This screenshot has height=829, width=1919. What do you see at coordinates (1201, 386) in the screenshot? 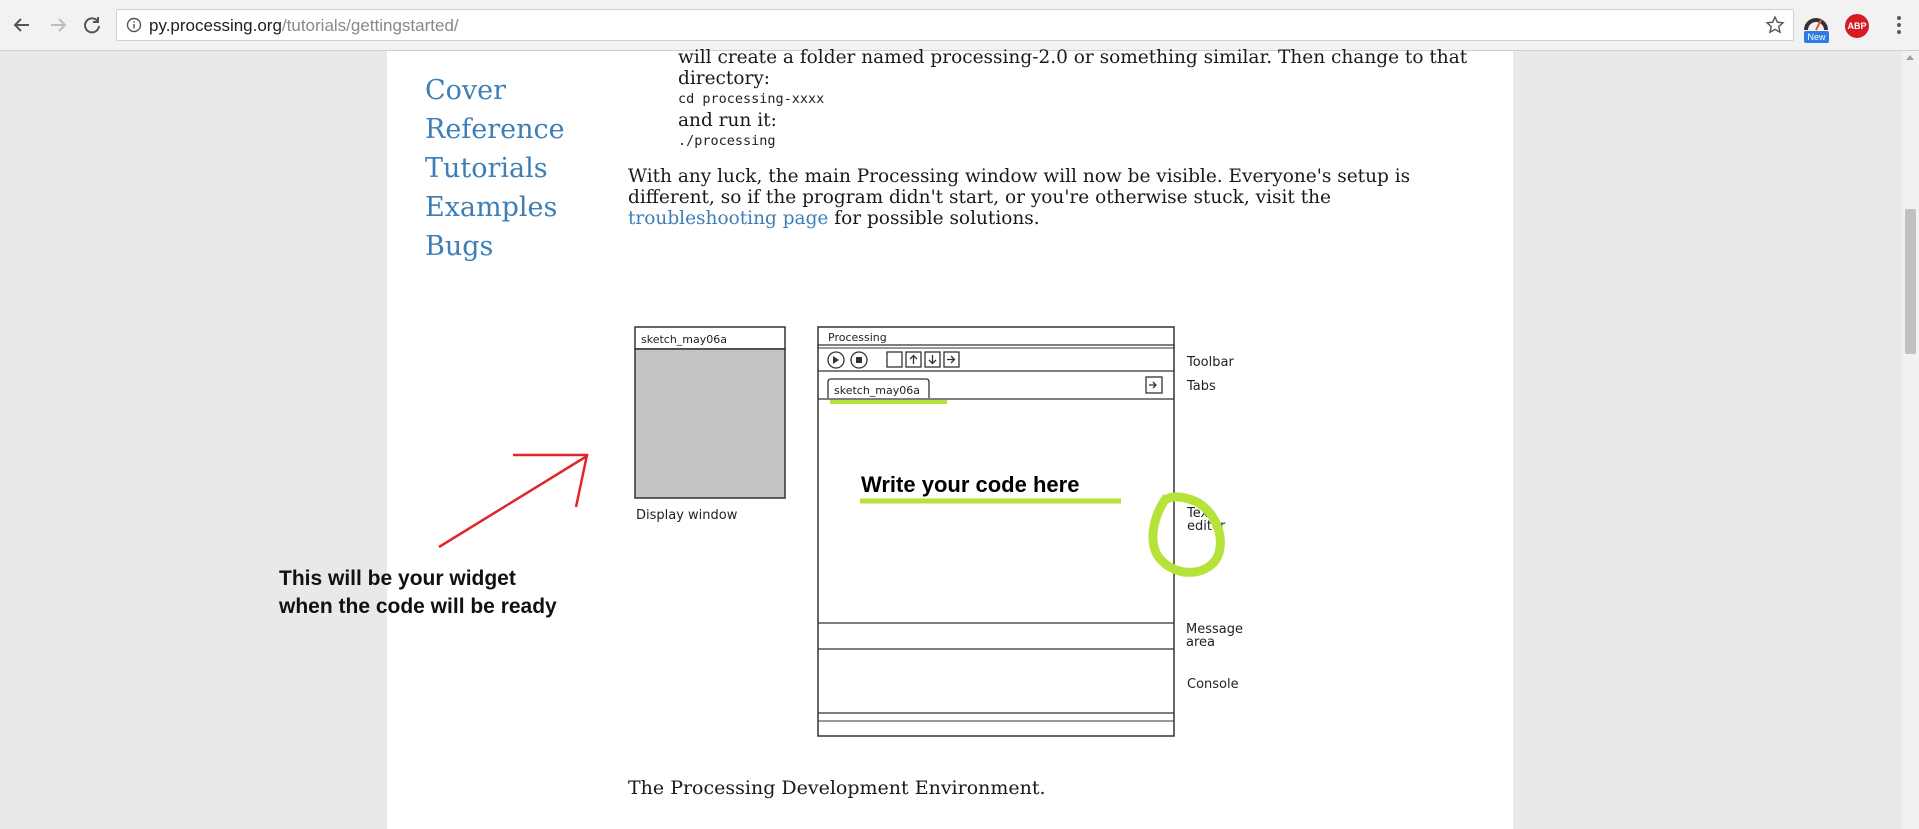
I see `tabs-label: Tabs` at bounding box center [1201, 386].